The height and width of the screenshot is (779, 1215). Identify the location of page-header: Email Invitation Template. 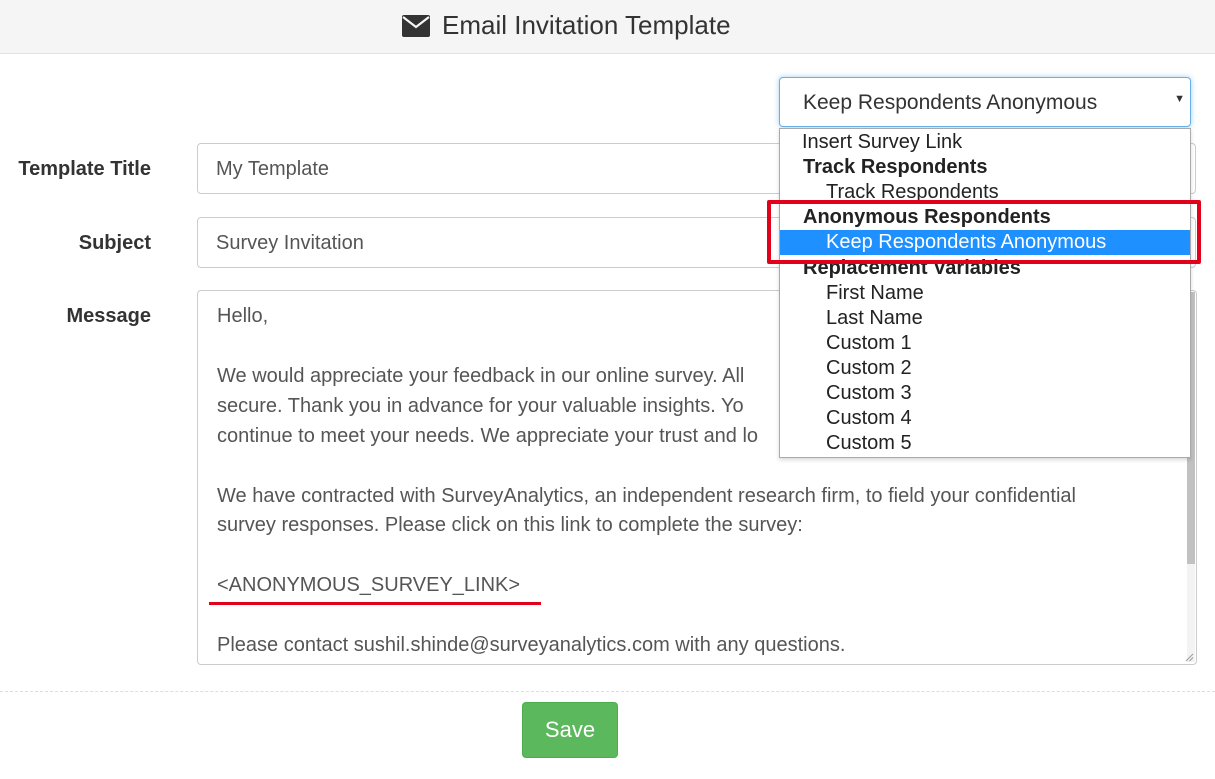
(607, 27).